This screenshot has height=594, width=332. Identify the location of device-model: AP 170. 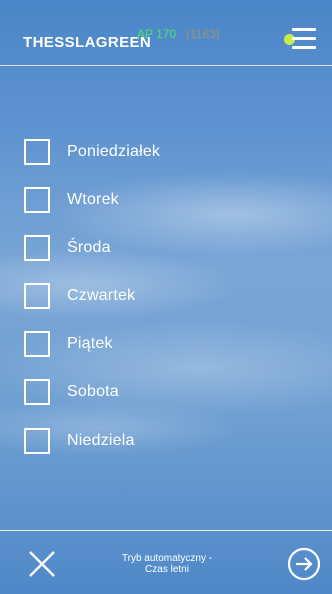
(157, 34).